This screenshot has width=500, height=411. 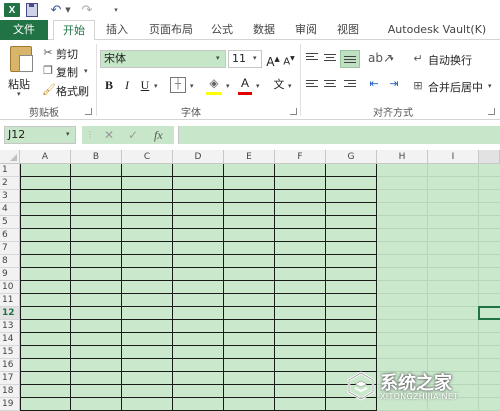 What do you see at coordinates (437, 30) in the screenshot?
I see `tab-autodesk-vault: Autodesk Vault(K)` at bounding box center [437, 30].